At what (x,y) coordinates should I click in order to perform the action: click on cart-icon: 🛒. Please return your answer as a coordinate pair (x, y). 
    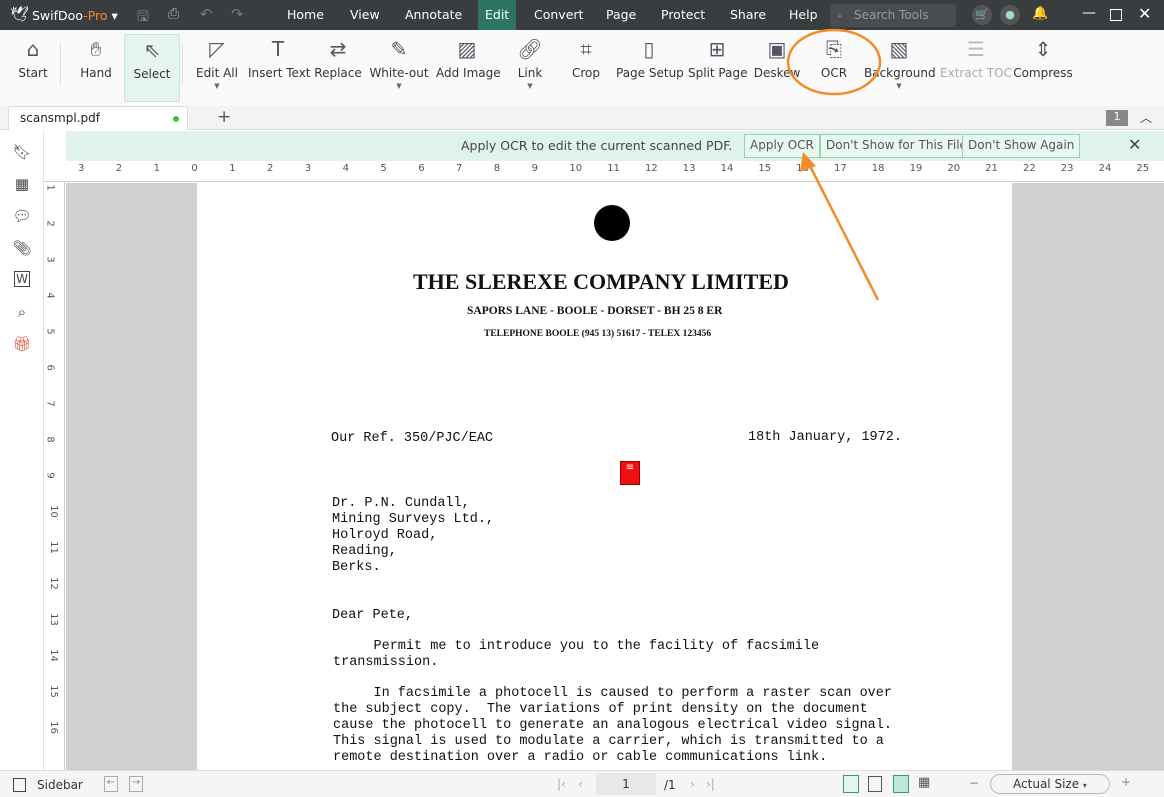
    Looking at the image, I should click on (982, 15).